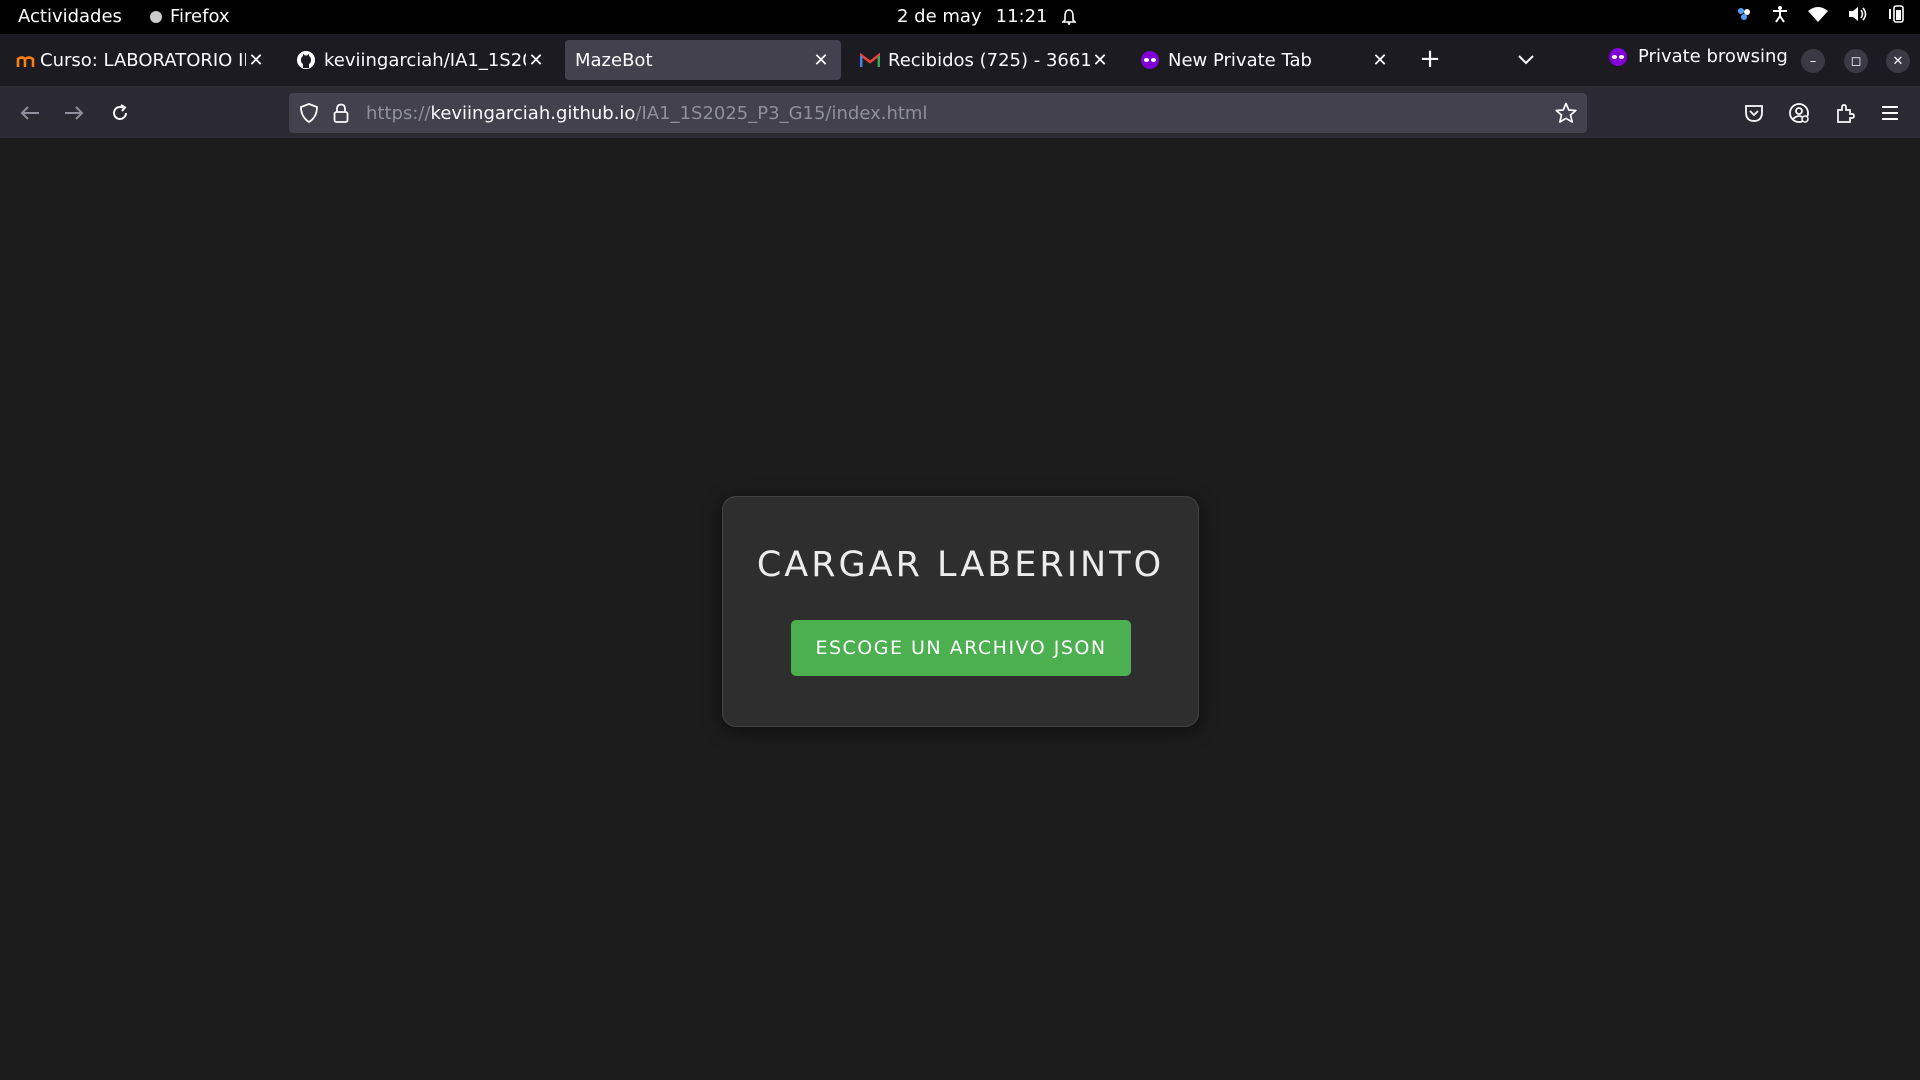  I want to click on url-scheme: https://, so click(398, 113).